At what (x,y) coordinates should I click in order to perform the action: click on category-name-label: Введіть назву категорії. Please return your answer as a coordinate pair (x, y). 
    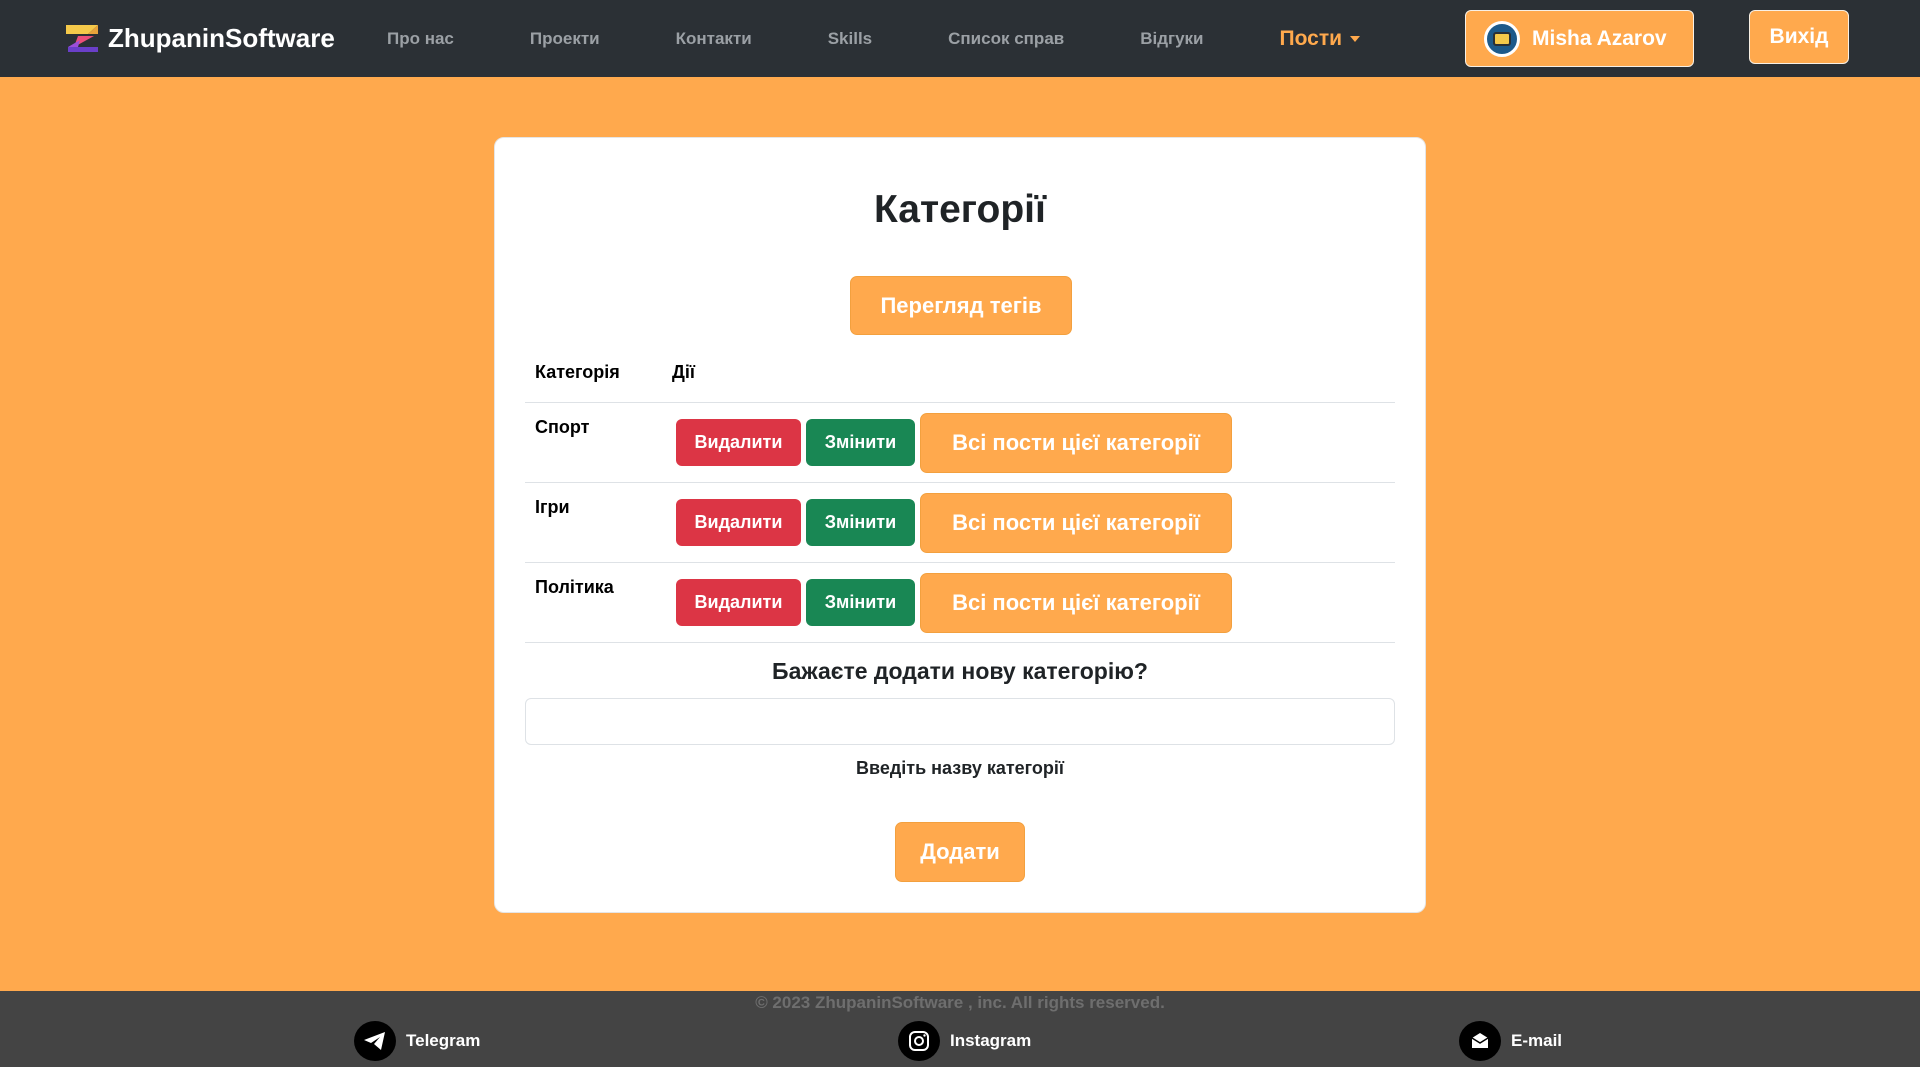
    Looking at the image, I should click on (960, 768).